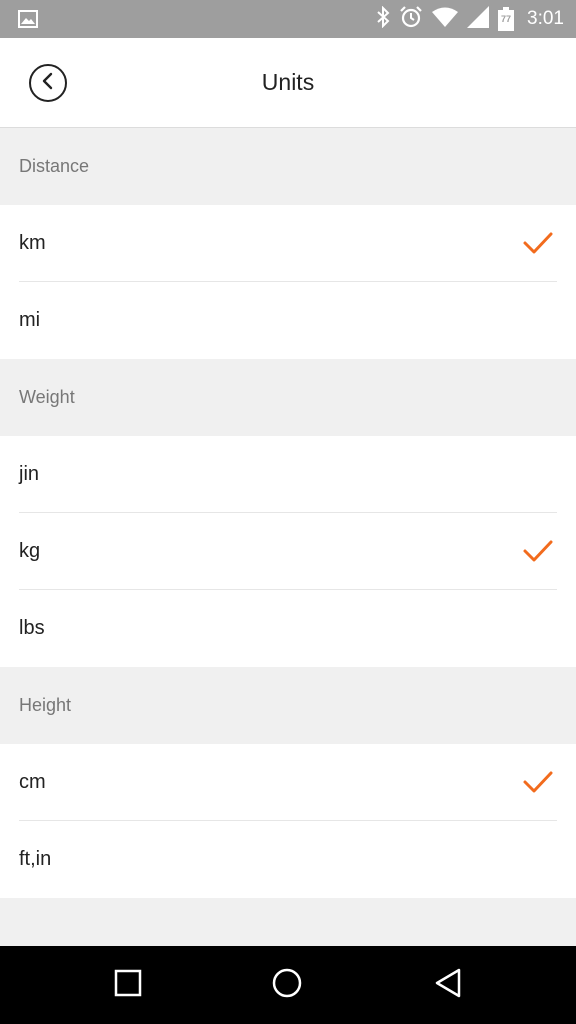  What do you see at coordinates (35, 859) in the screenshot?
I see `option-label: ft,in` at bounding box center [35, 859].